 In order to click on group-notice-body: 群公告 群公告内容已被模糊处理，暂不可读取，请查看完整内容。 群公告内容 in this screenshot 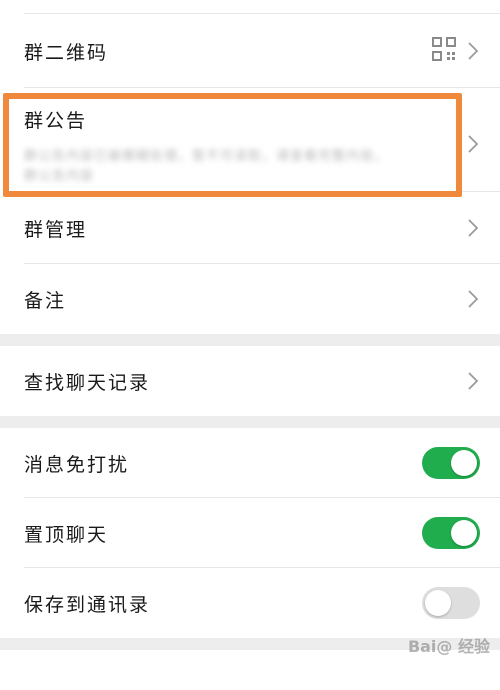, I will do `click(240, 146)`.